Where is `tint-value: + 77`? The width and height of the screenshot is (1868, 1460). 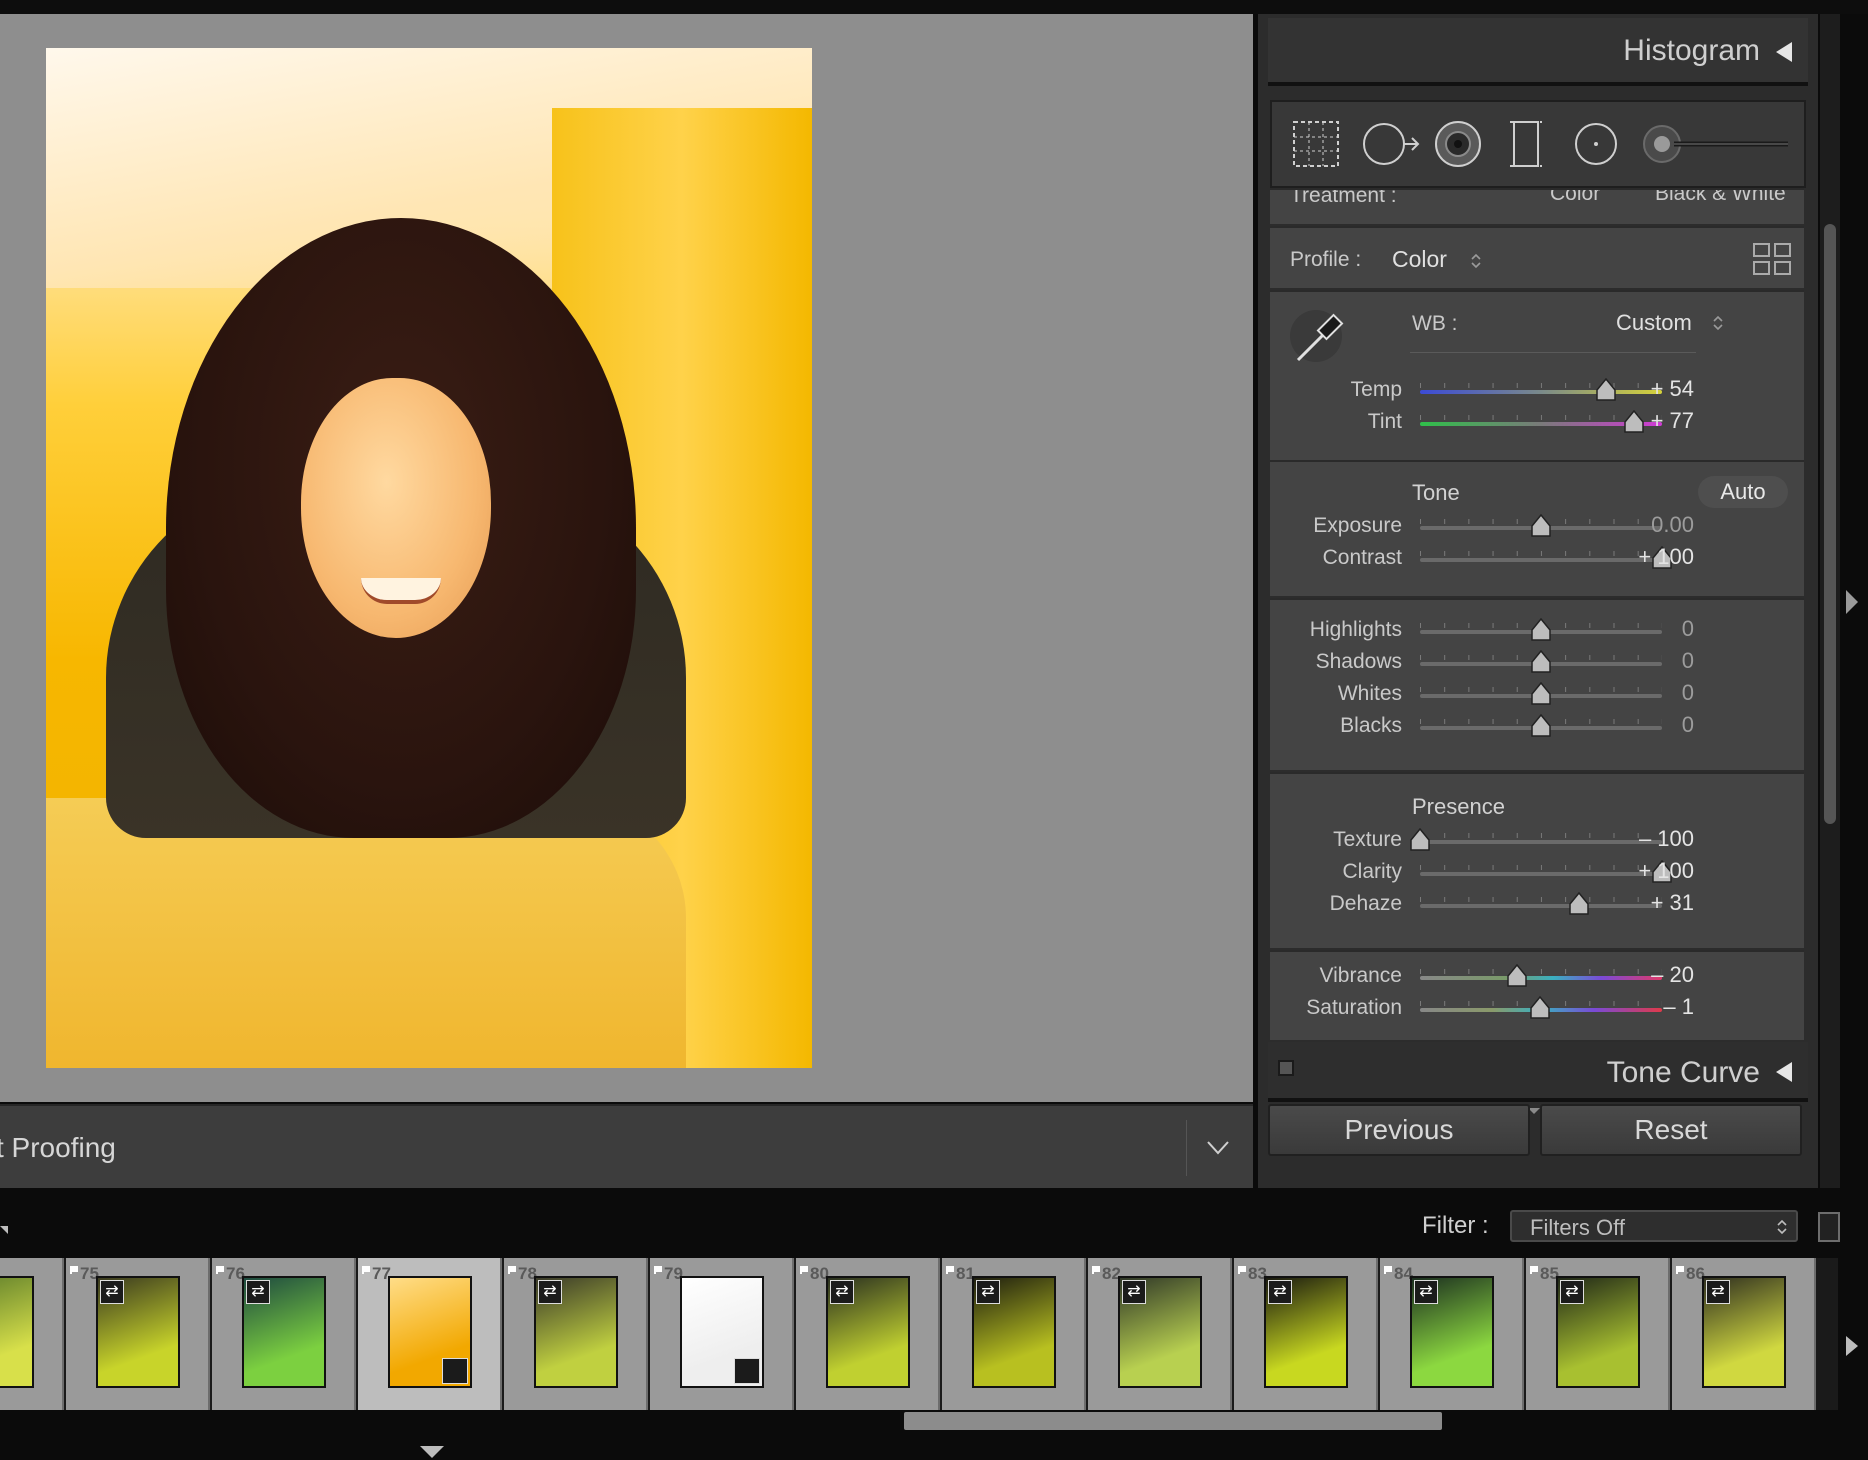 tint-value: + 77 is located at coordinates (1639, 421).